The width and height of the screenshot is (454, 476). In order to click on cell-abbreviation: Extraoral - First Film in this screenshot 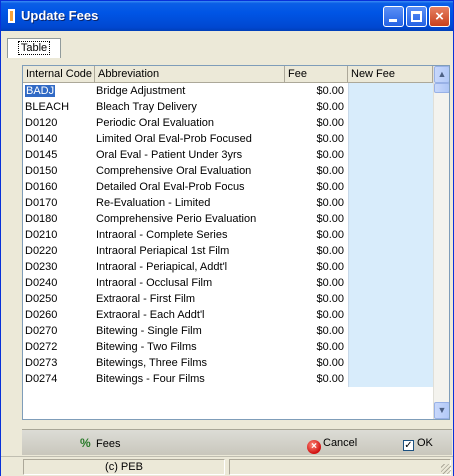, I will do `click(190, 299)`.